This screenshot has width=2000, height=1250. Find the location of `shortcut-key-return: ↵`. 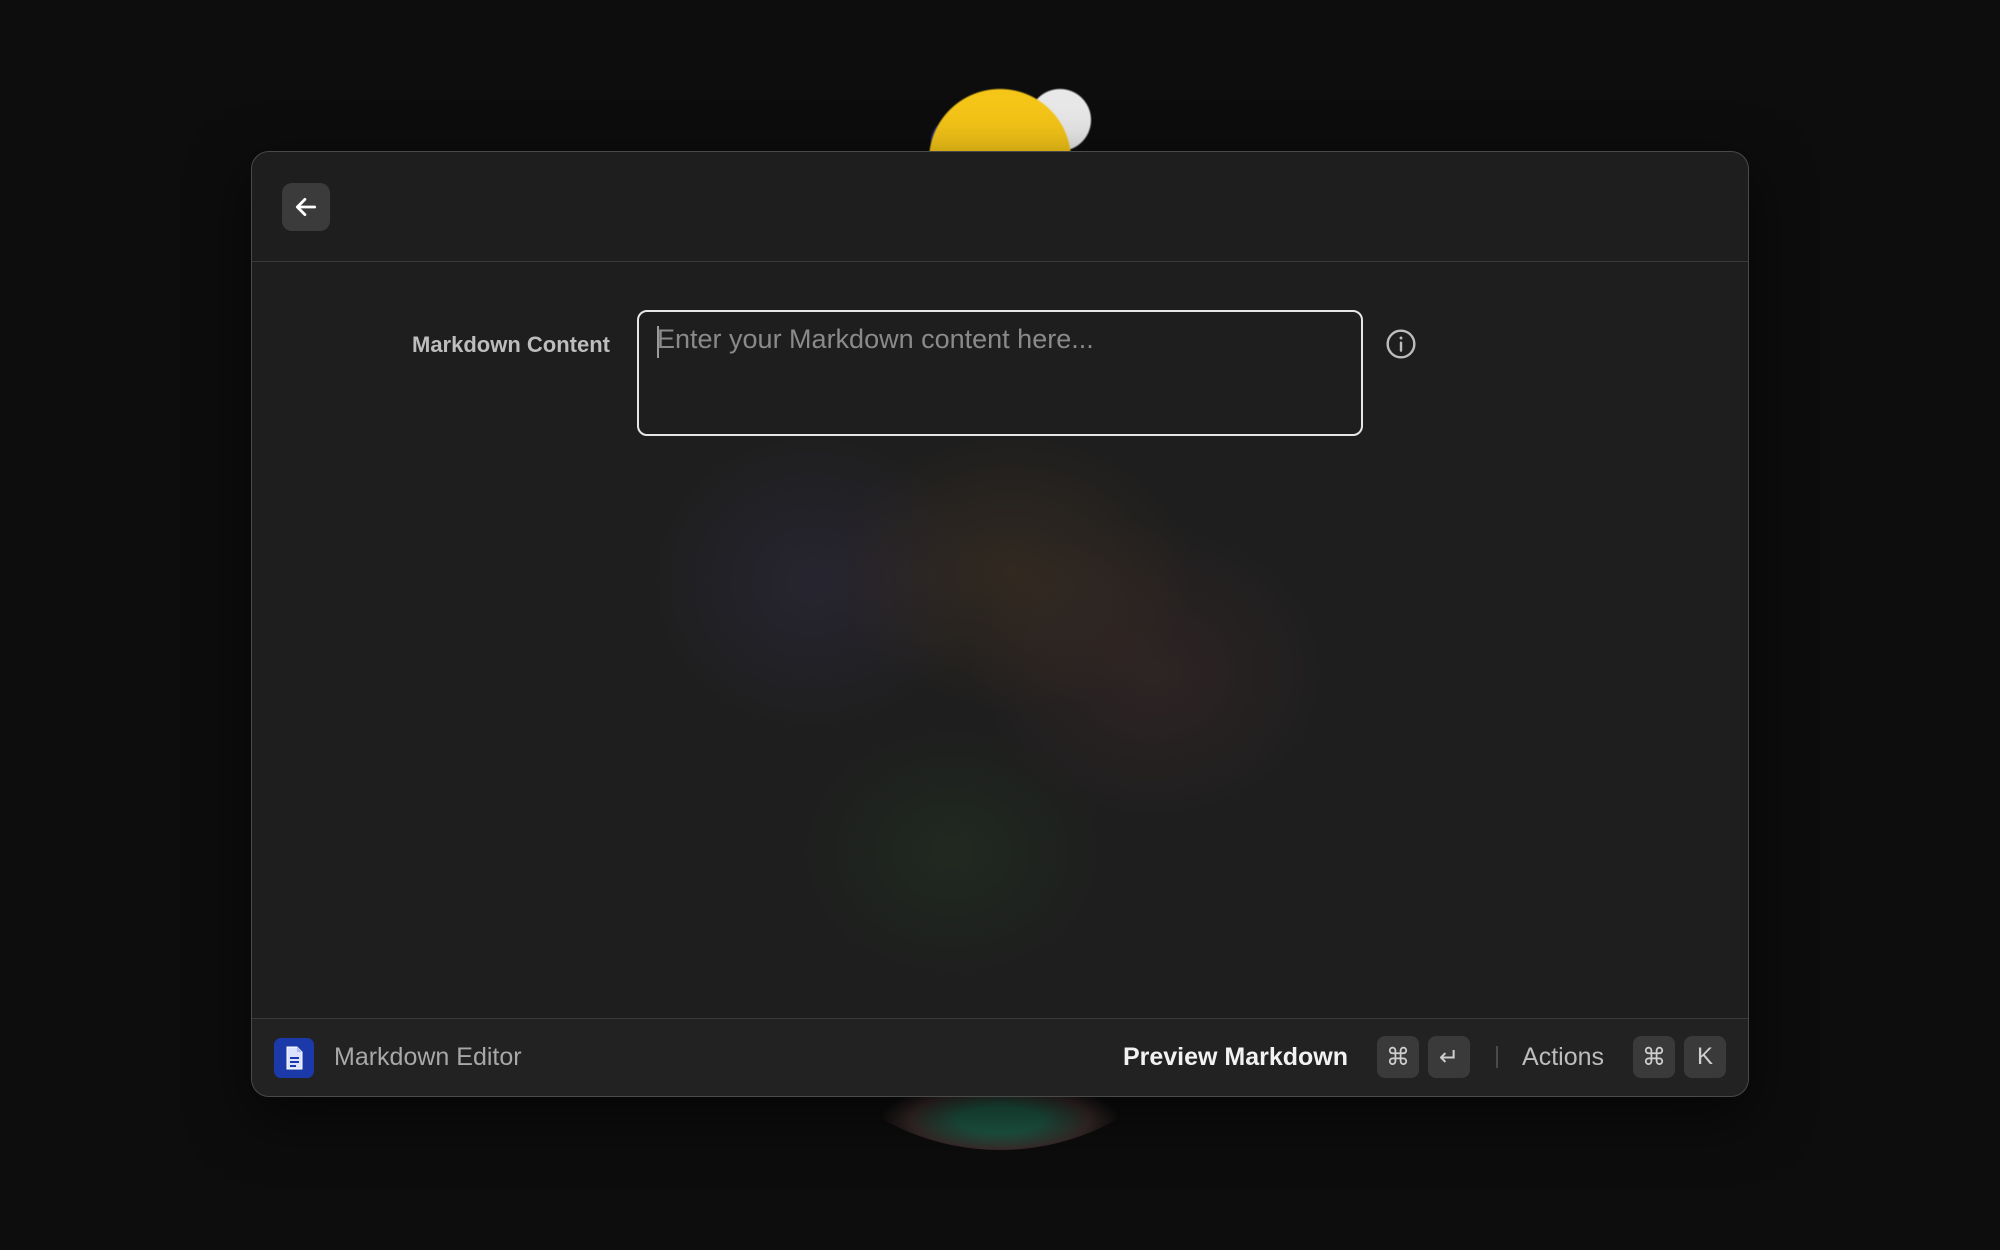

shortcut-key-return: ↵ is located at coordinates (1449, 1057).